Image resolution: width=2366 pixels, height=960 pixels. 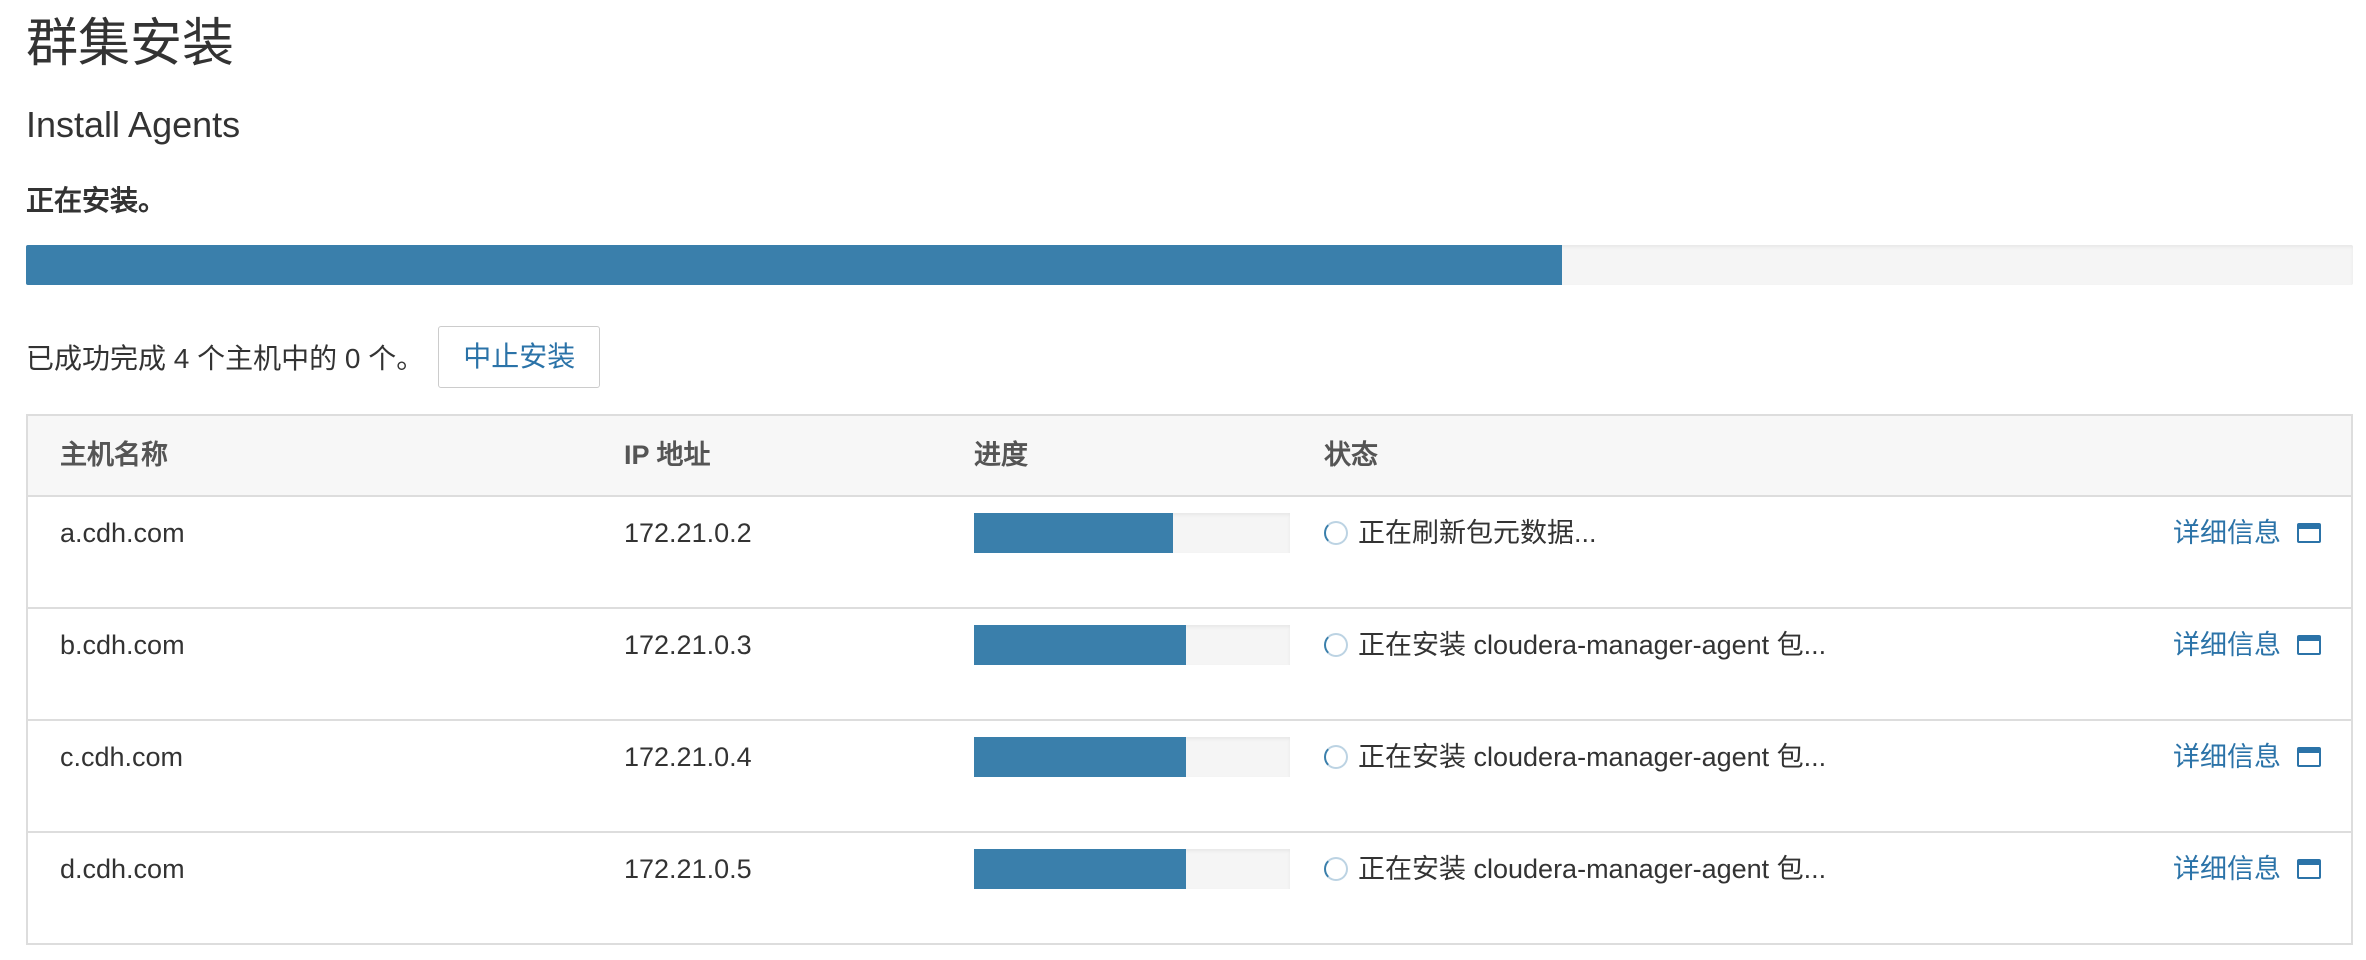 What do you see at coordinates (122, 645) in the screenshot?
I see `host-name: b.cdh.com` at bounding box center [122, 645].